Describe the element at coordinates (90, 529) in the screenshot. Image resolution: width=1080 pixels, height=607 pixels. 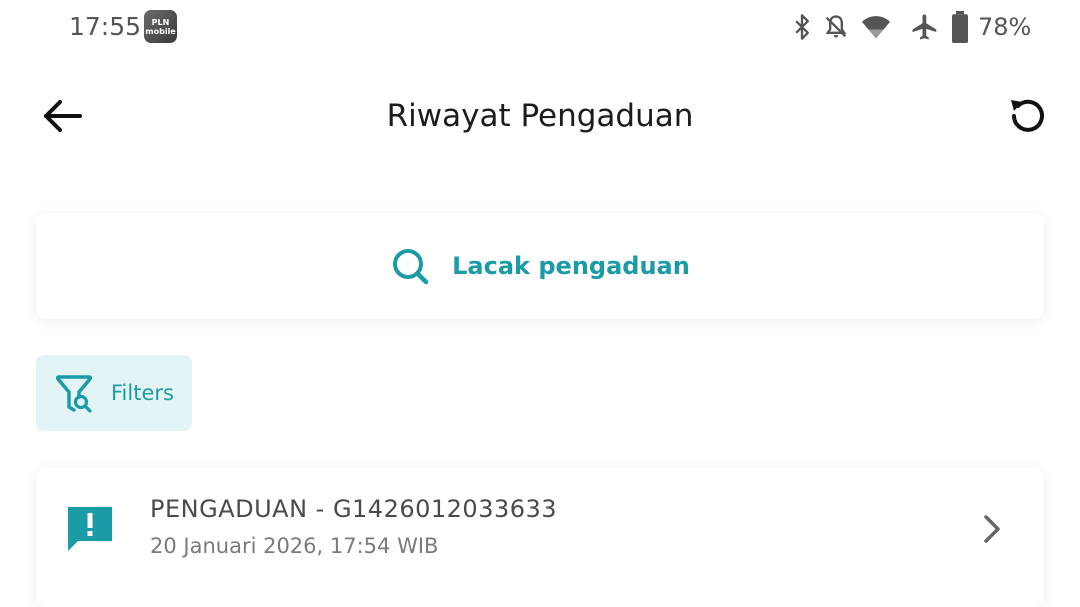
I see `alert-message-icon` at that location.